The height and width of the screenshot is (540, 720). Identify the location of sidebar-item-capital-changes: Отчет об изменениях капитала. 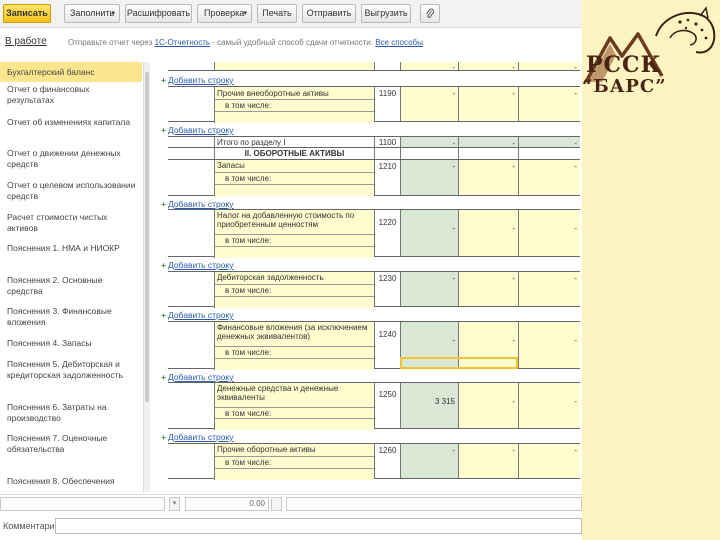
(71, 122).